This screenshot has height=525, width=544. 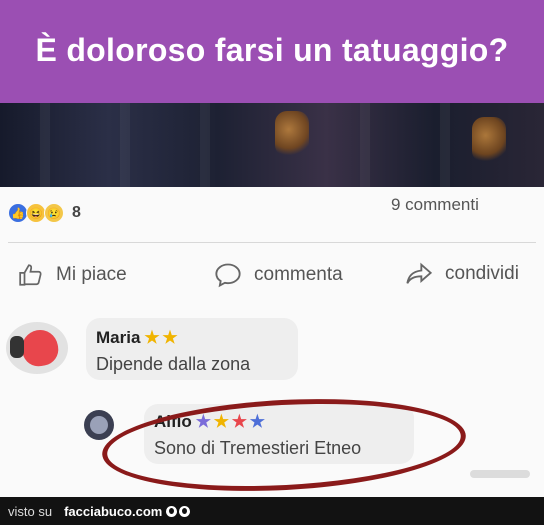 I want to click on comment-bubble: Maria ★ ★ Dipende dalla zona, so click(x=192, y=349).